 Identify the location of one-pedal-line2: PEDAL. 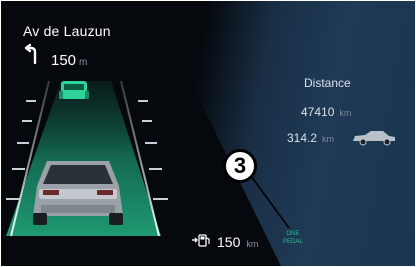
(293, 242).